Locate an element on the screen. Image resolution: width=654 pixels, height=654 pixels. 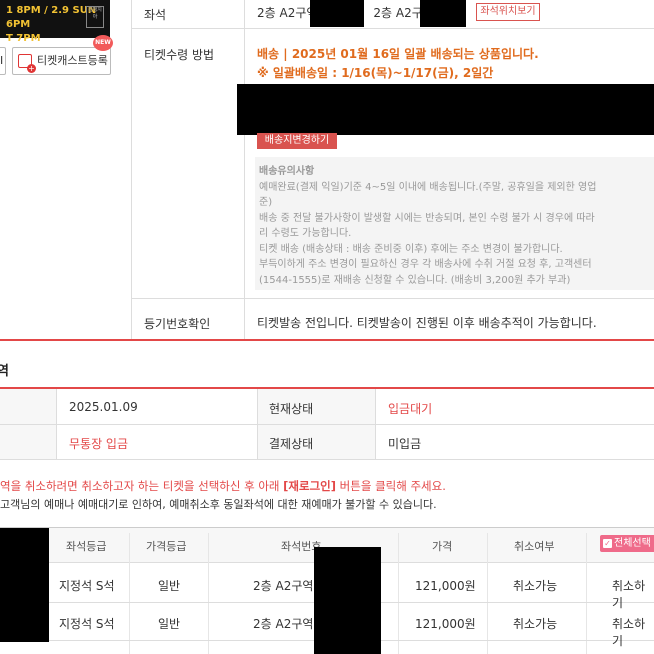
delivery-notice-line: 준) is located at coordinates (266, 202).